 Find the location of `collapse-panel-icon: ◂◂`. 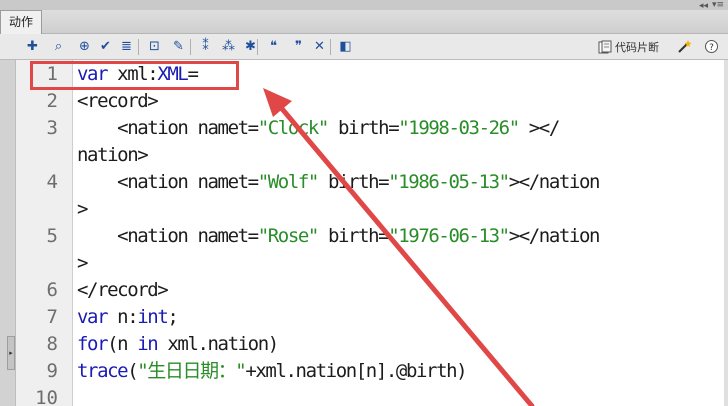

collapse-panel-icon: ◂◂ is located at coordinates (703, 6).